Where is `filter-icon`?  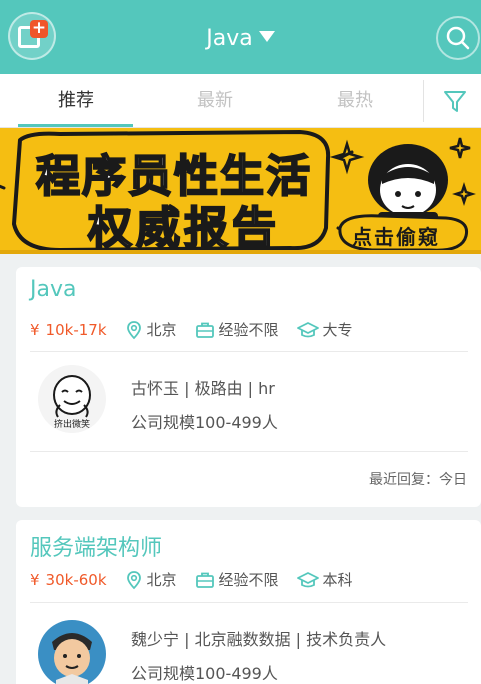
filter-icon is located at coordinates (455, 101).